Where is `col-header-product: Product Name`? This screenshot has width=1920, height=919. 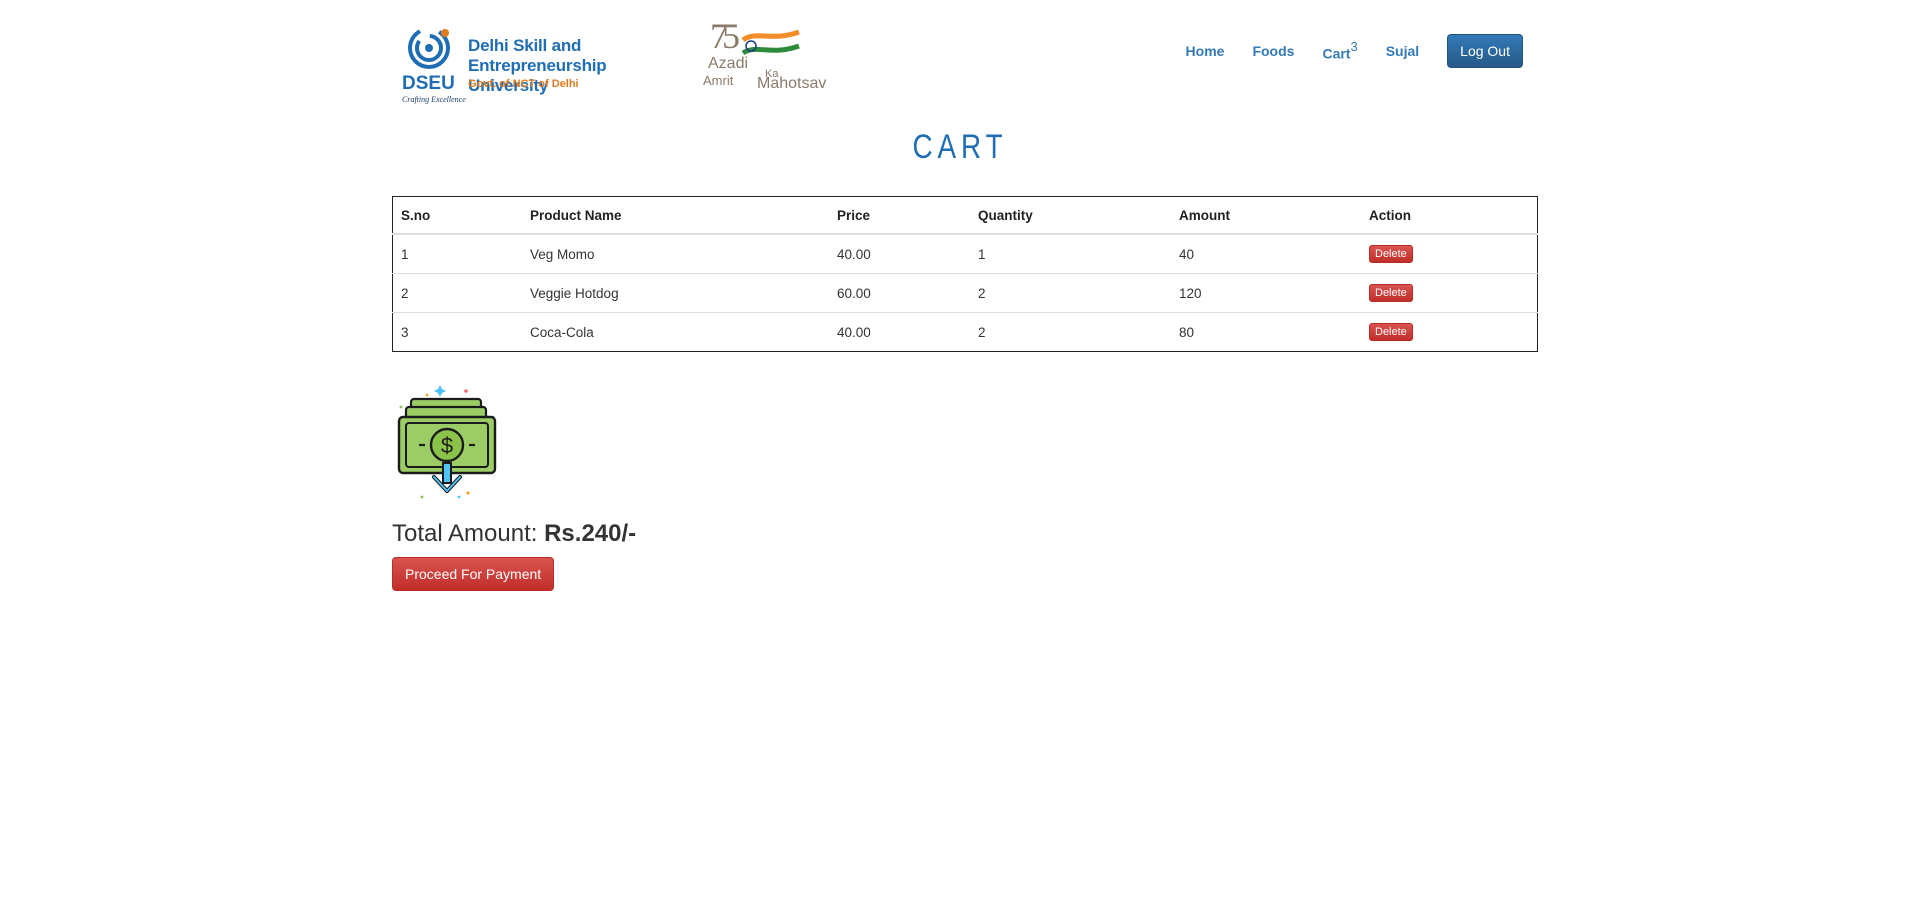
col-header-product: Product Name is located at coordinates (675, 215).